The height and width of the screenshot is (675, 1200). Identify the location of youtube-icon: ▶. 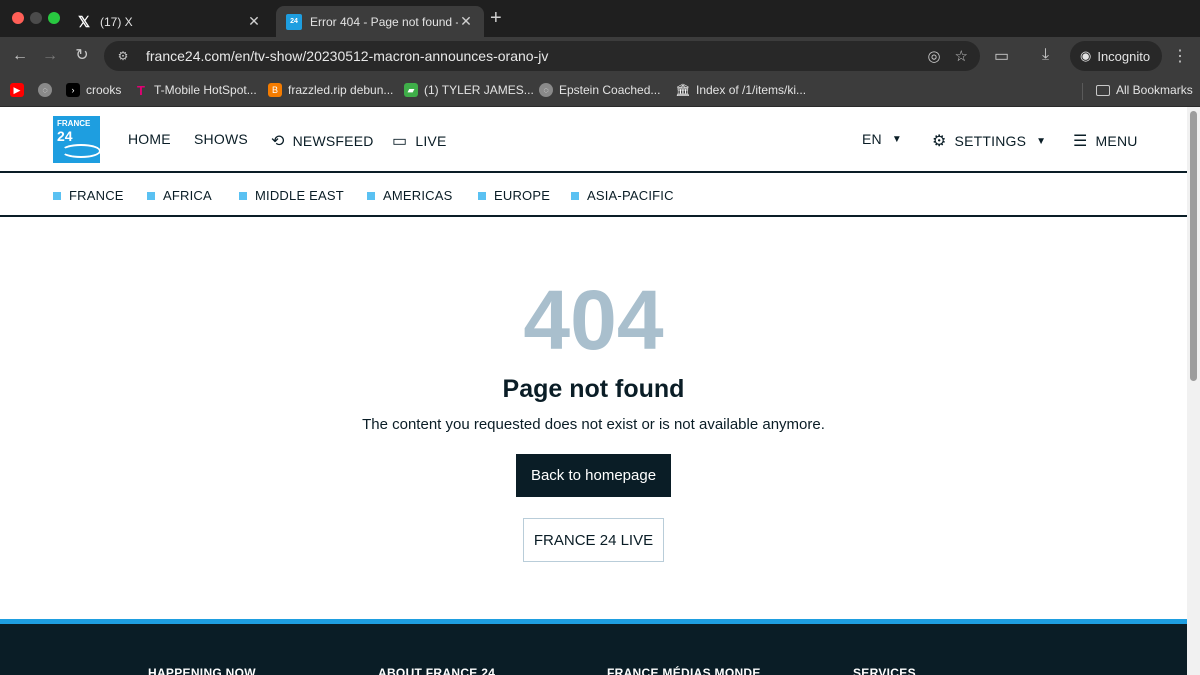
(17, 90).